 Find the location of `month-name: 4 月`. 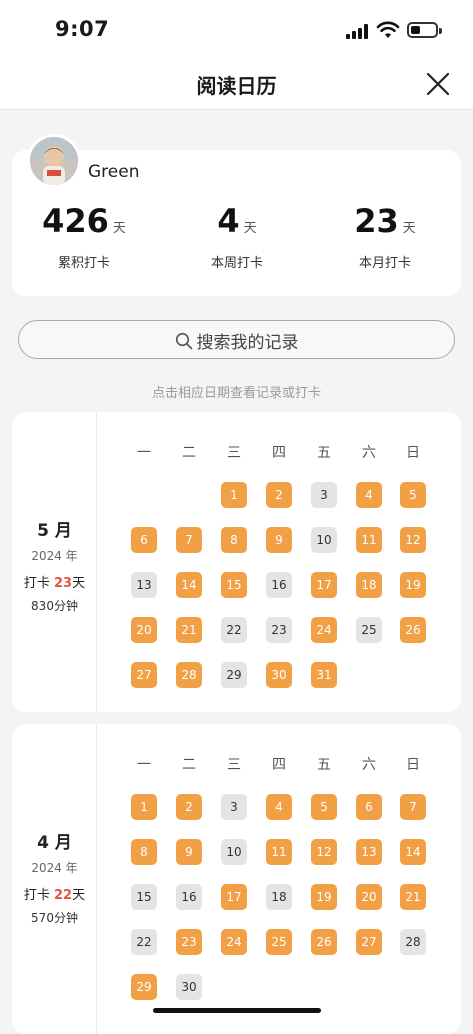

month-name: 4 月 is located at coordinates (54, 843).